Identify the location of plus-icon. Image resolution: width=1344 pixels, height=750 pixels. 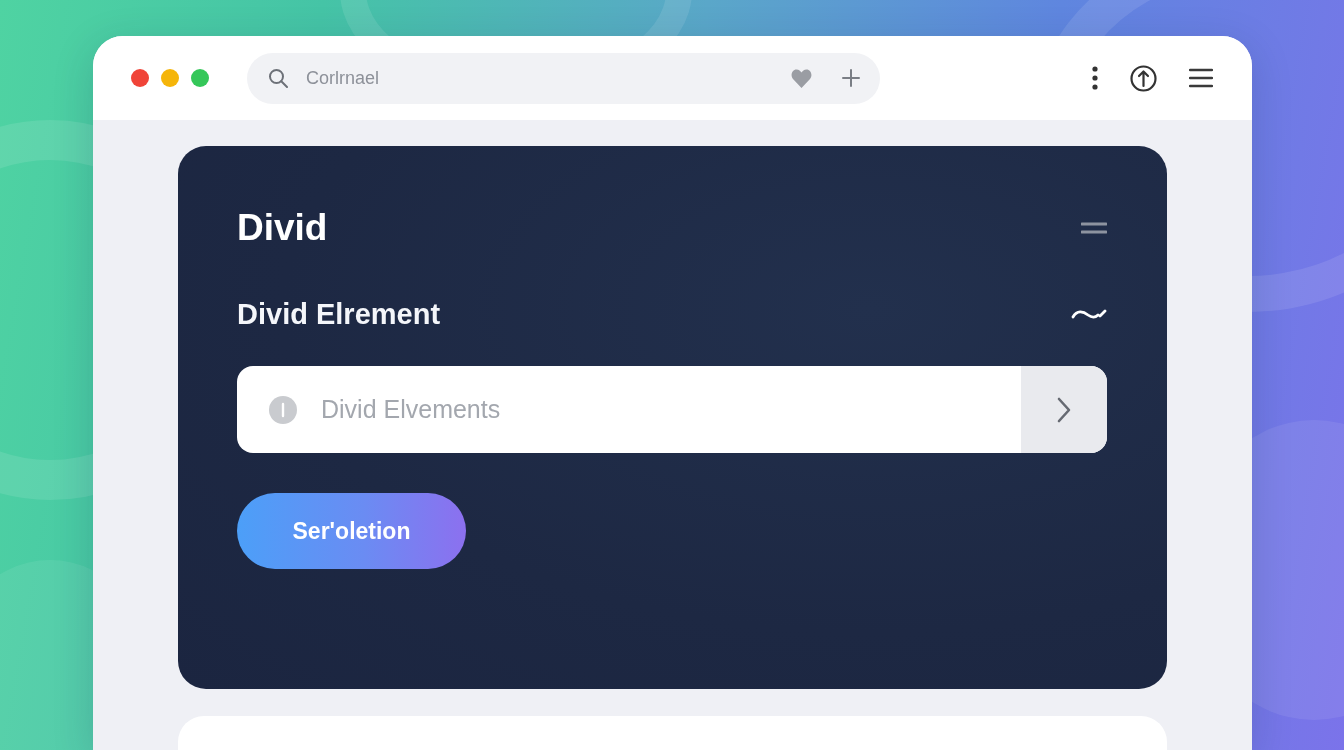
(851, 78).